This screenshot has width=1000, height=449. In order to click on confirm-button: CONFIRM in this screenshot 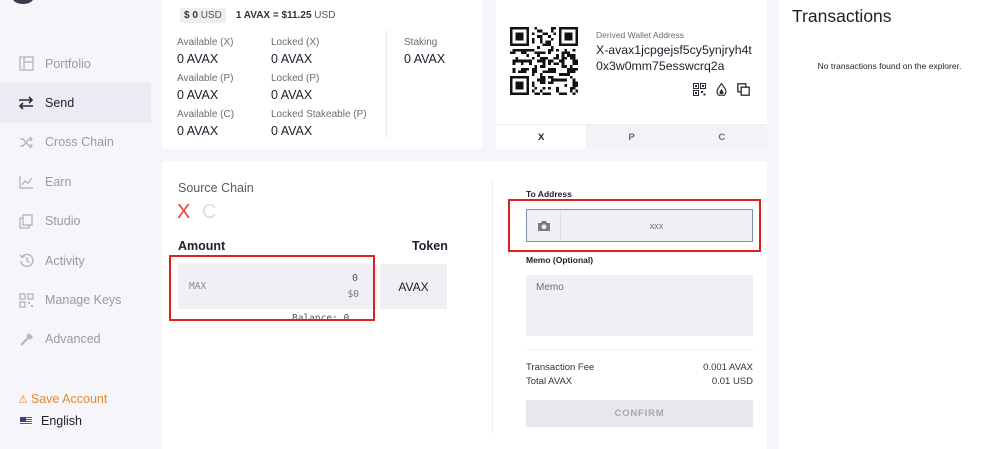, I will do `click(639, 413)`.